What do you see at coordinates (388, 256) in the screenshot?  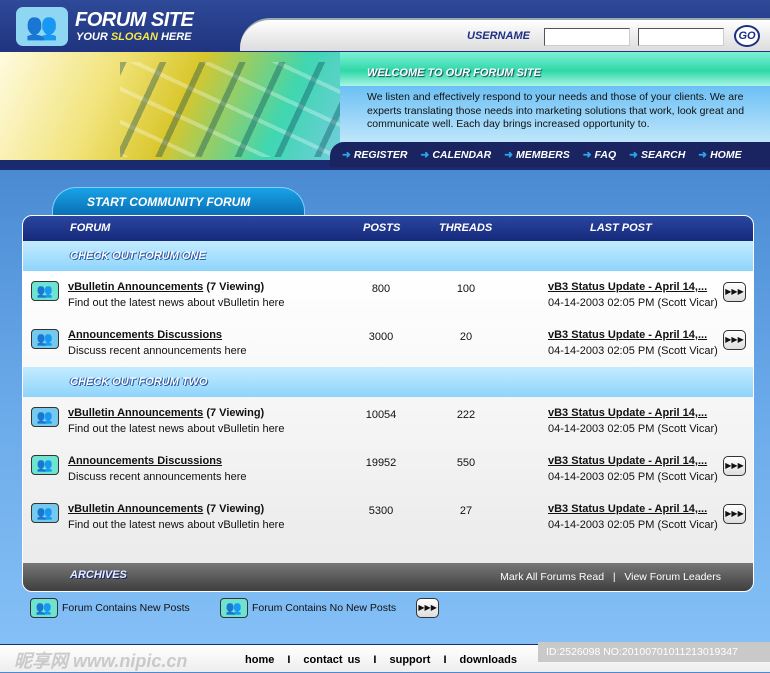 I see `category-header: CHECK OUT FORUM ONE` at bounding box center [388, 256].